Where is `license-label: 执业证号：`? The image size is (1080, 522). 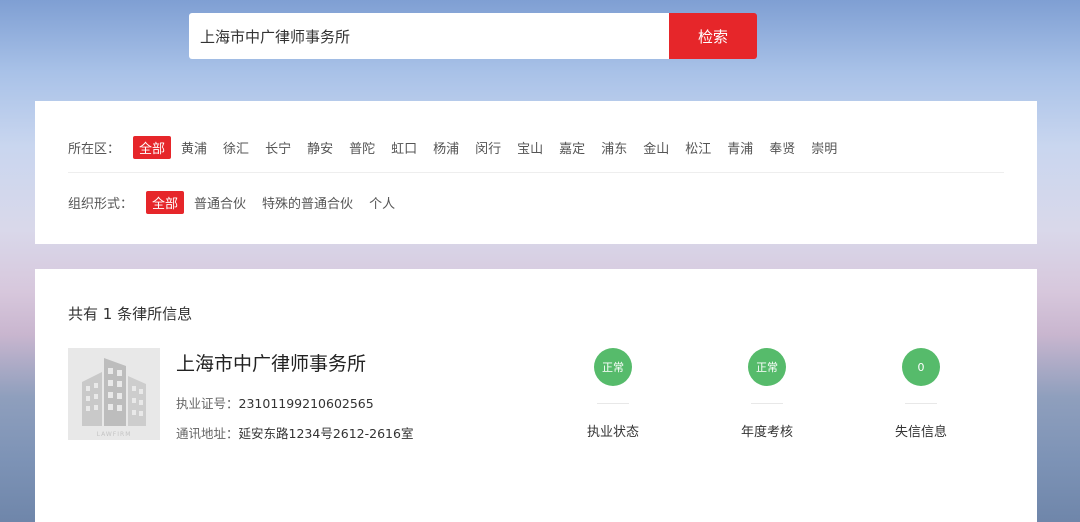 license-label: 执业证号： is located at coordinates (207, 403).